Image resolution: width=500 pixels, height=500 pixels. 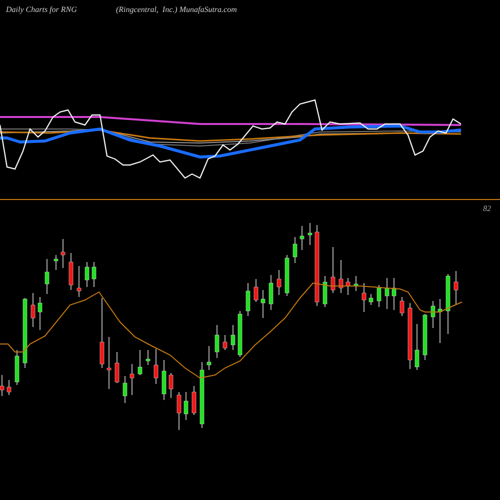 What do you see at coordinates (487, 209) in the screenshot?
I see `axis-label: 82` at bounding box center [487, 209].